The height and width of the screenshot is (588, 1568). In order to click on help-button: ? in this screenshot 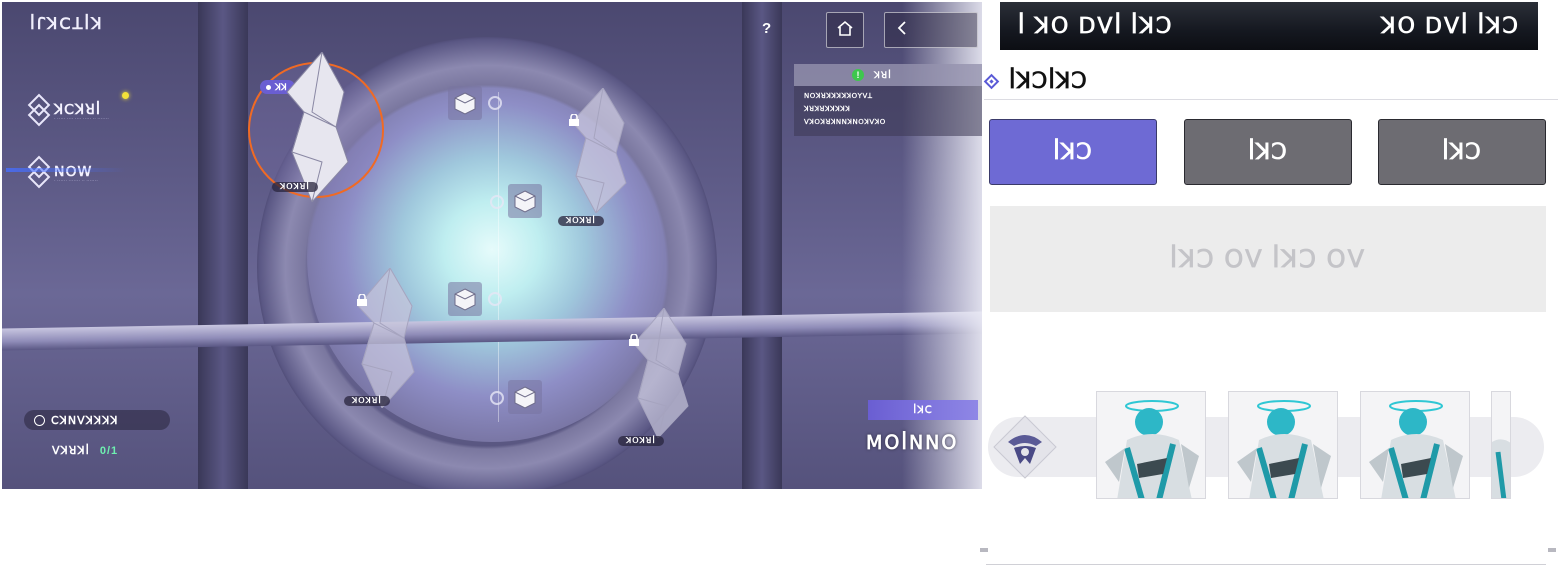, I will do `click(766, 28)`.